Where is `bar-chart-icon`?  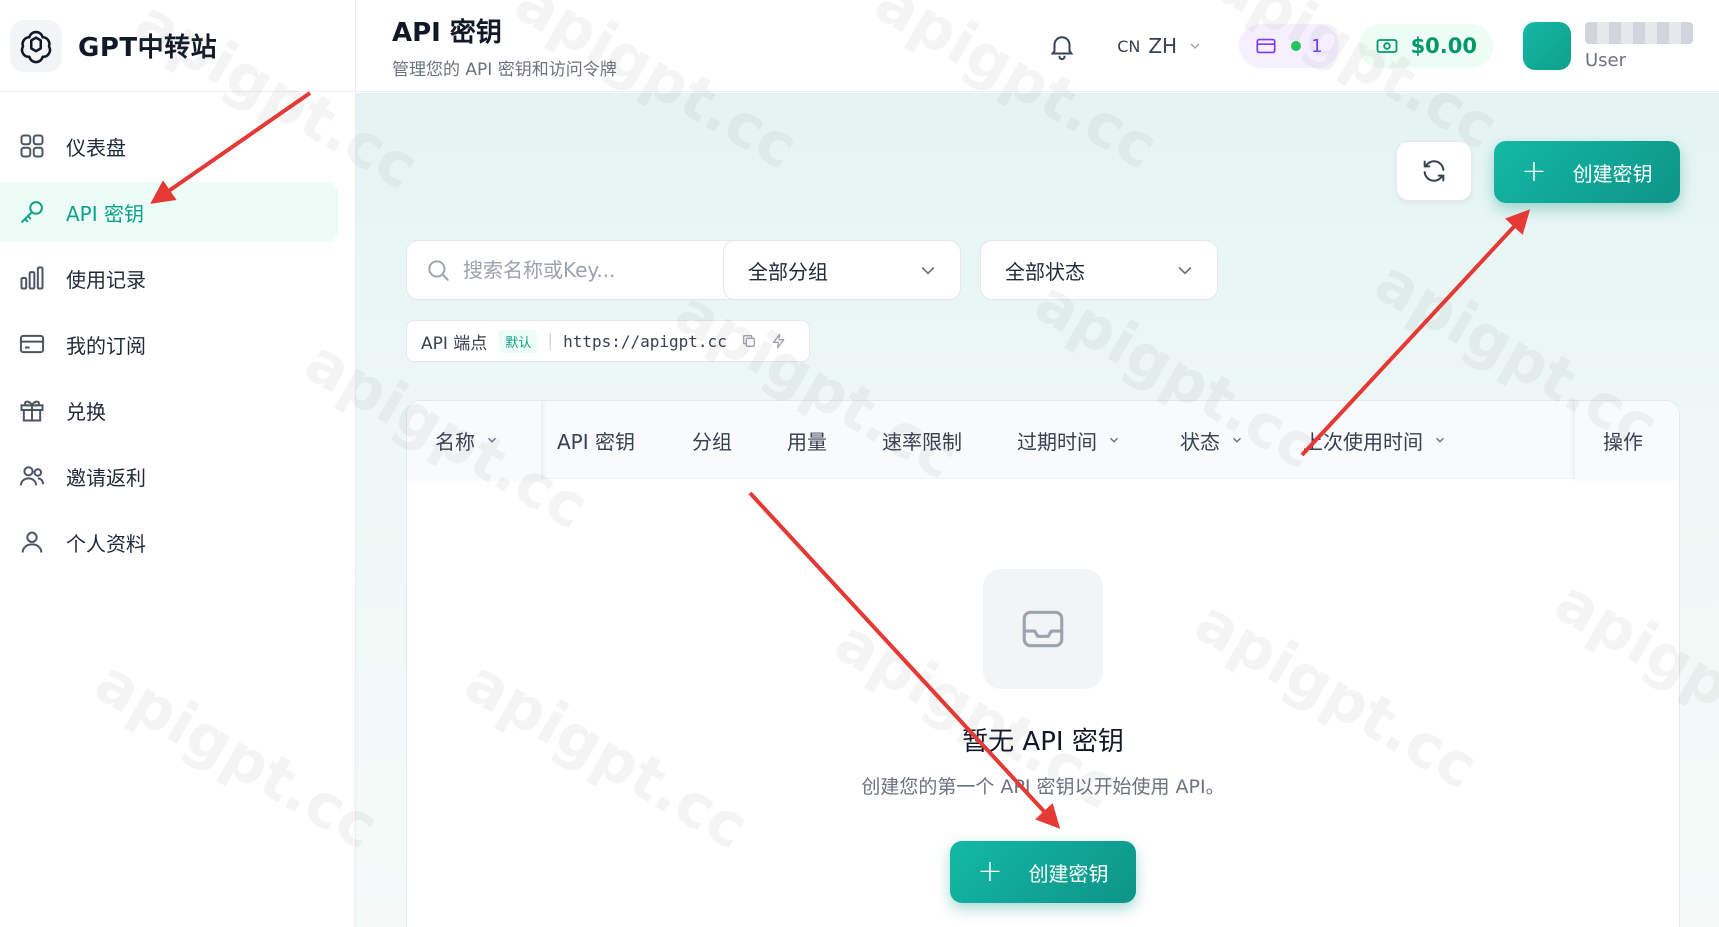
bar-chart-icon is located at coordinates (32, 278).